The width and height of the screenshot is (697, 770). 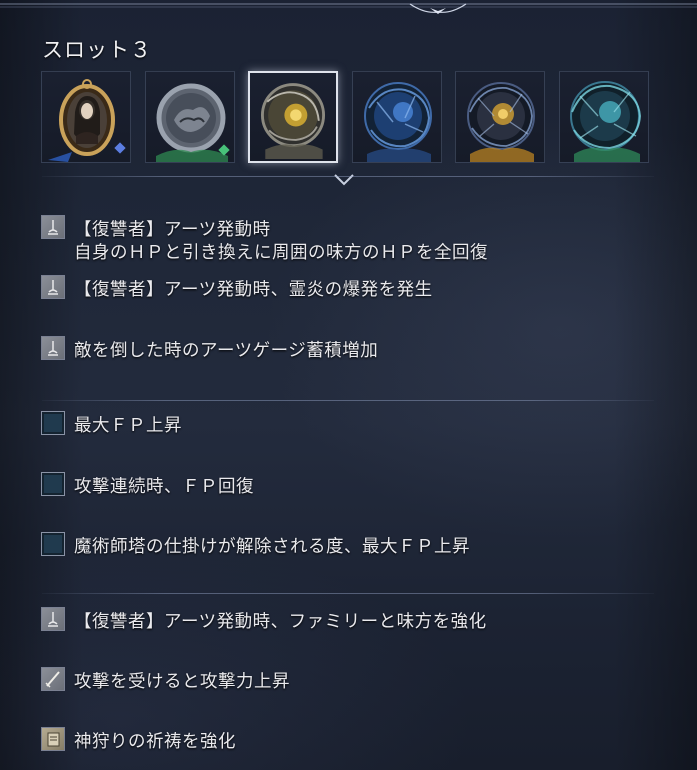 What do you see at coordinates (97, 50) in the screenshot?
I see `slot-title: スロット３` at bounding box center [97, 50].